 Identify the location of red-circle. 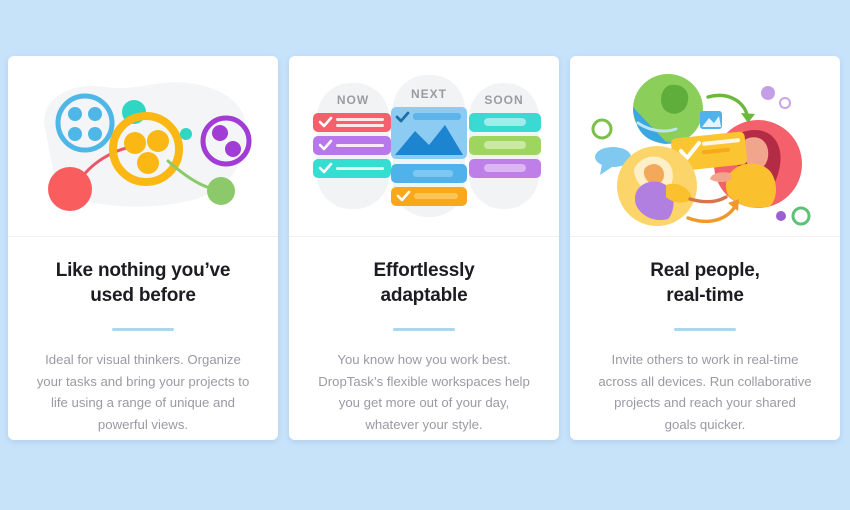
(70, 189).